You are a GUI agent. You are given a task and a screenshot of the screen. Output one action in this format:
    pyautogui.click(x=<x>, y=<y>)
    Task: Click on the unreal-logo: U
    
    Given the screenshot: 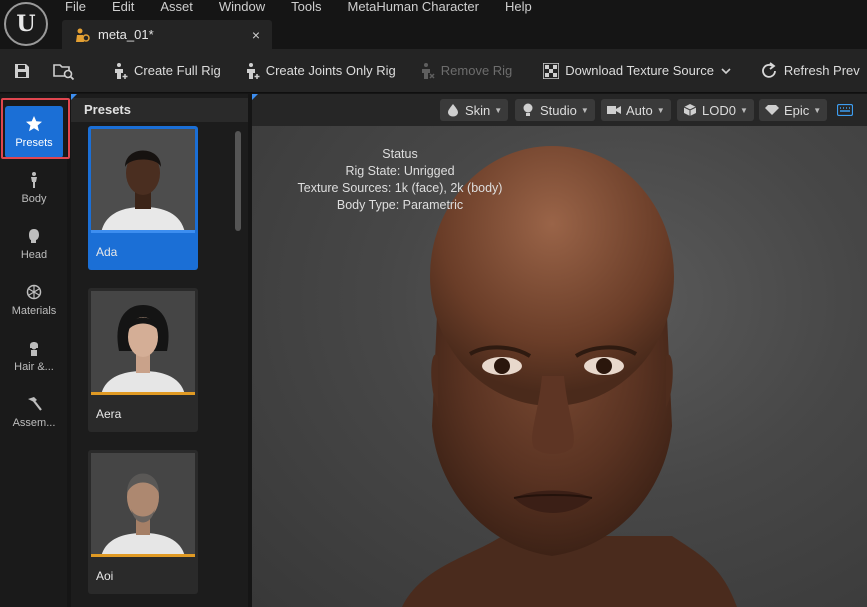 What is the action you would take?
    pyautogui.click(x=26, y=24)
    